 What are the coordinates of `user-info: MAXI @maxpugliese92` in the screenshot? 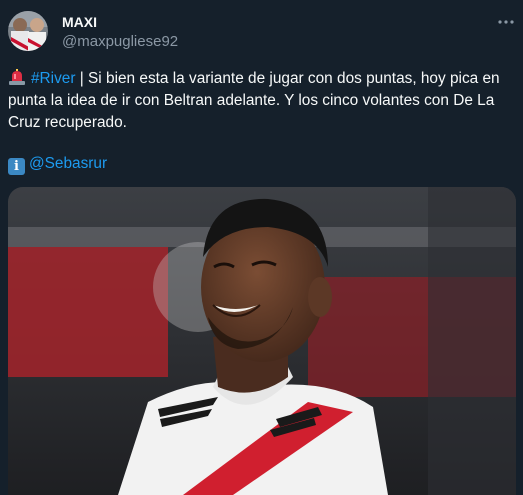 It's located at (120, 32).